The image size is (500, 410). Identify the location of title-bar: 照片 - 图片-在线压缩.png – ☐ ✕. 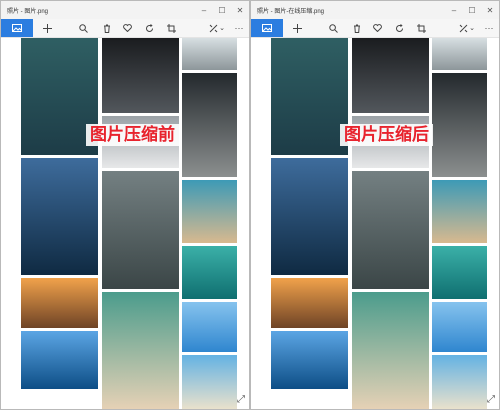
(375, 10).